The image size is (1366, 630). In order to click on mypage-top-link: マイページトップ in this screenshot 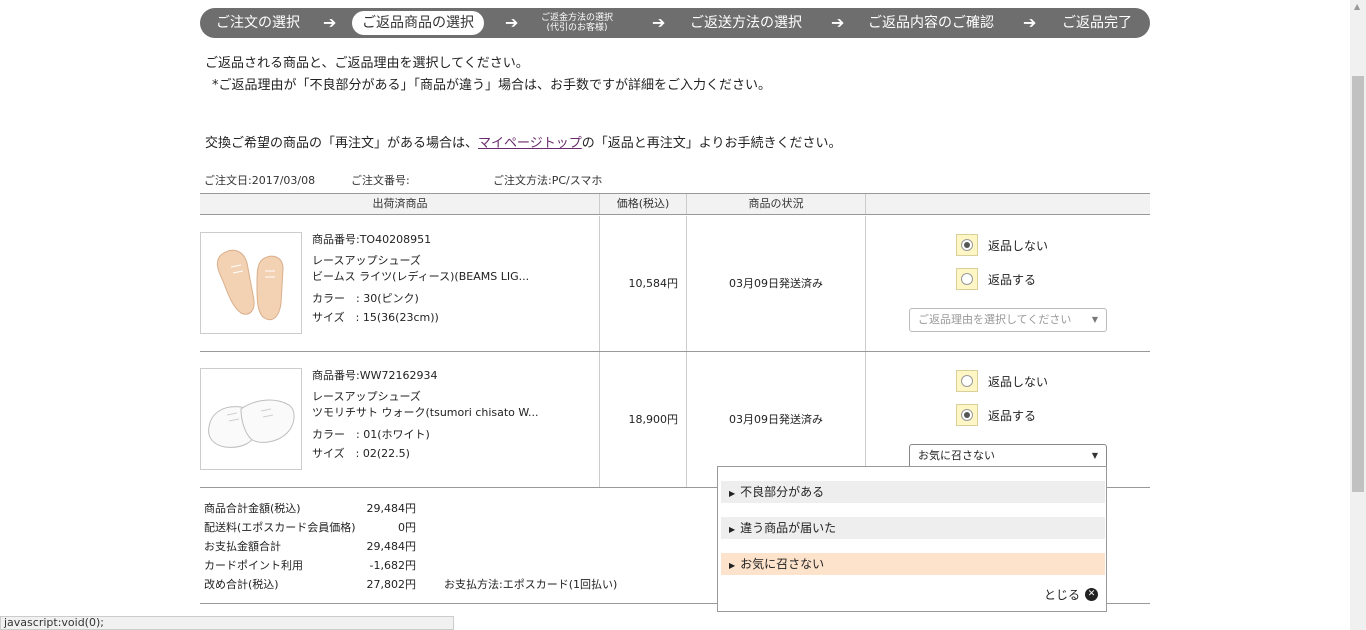, I will do `click(530, 143)`.